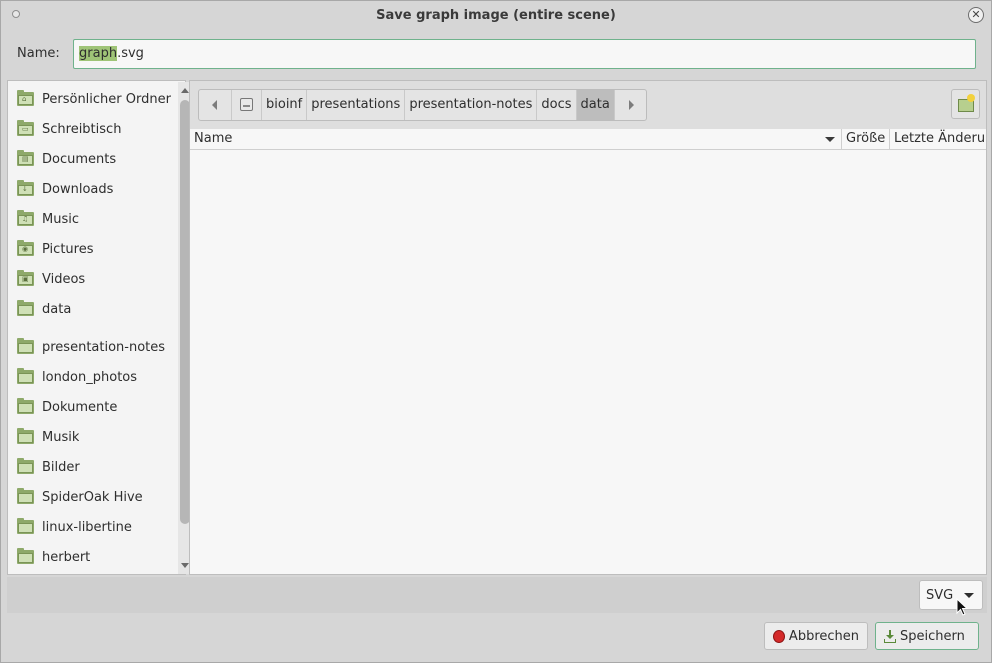 This screenshot has width=992, height=663. I want to click on sidebar-item-label: Bilder, so click(61, 467).